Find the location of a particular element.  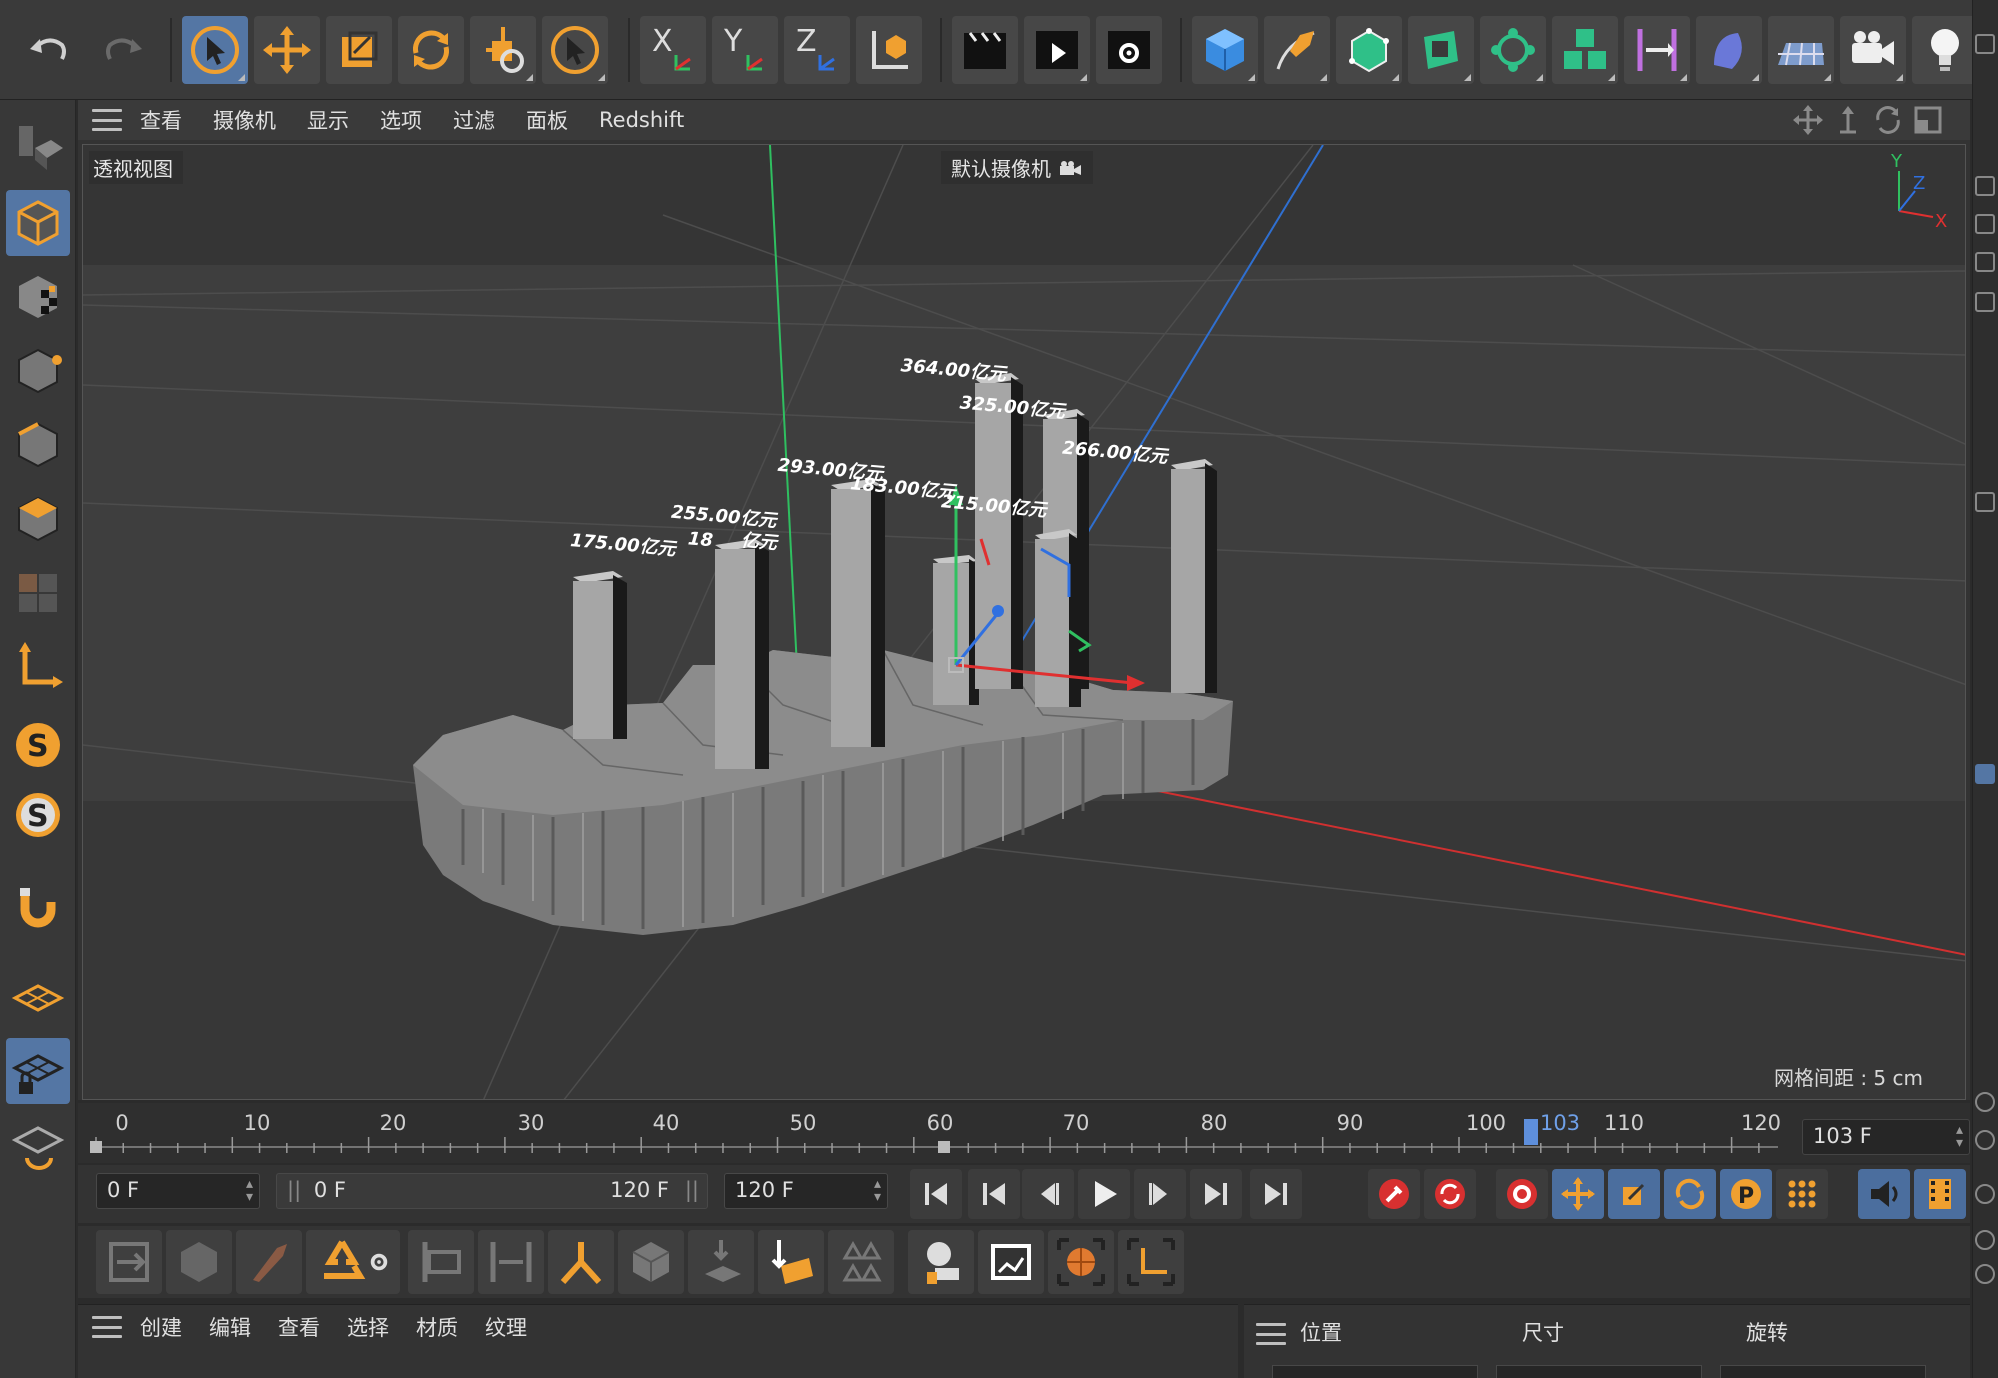

knife-tool-button is located at coordinates (269, 1262).